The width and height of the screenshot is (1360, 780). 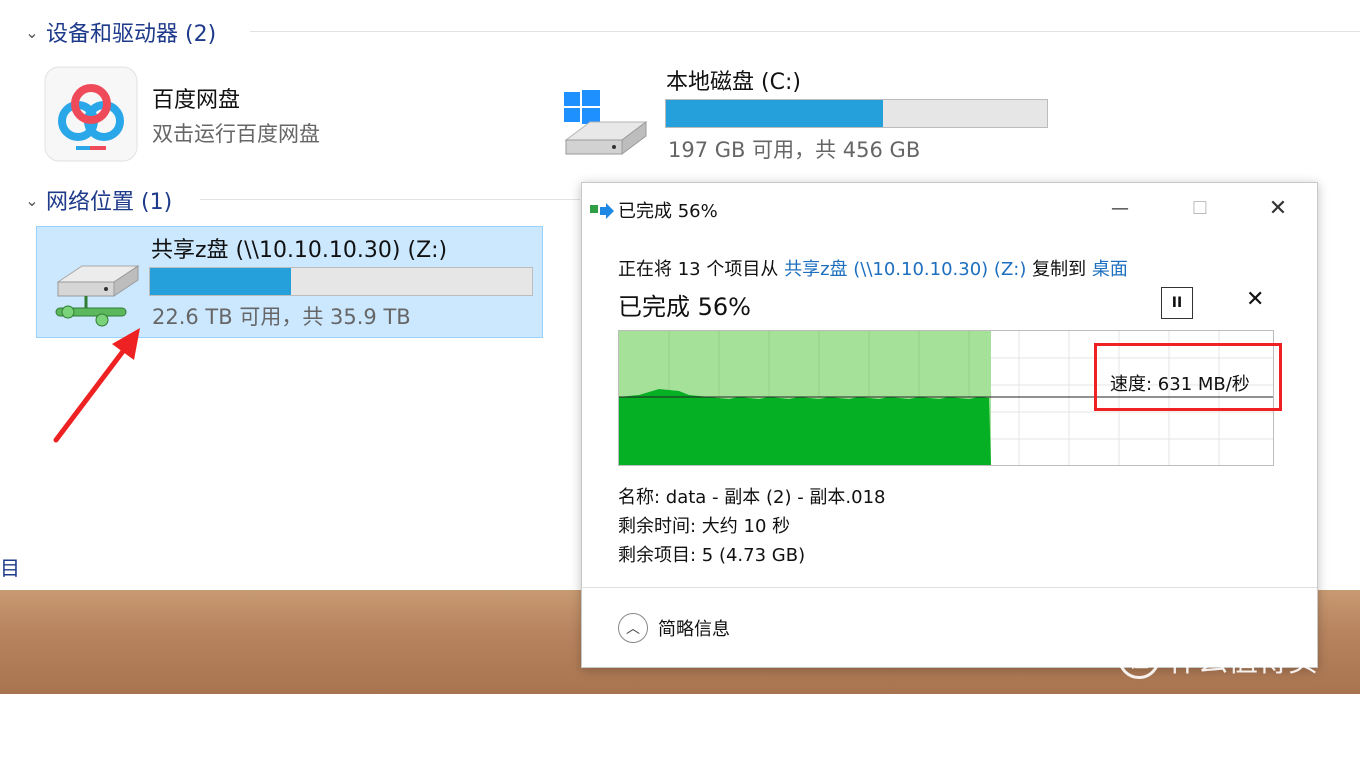 What do you see at coordinates (752, 497) in the screenshot?
I see `file-name-line: 名称: data - 副本 (2) - 副本.018` at bounding box center [752, 497].